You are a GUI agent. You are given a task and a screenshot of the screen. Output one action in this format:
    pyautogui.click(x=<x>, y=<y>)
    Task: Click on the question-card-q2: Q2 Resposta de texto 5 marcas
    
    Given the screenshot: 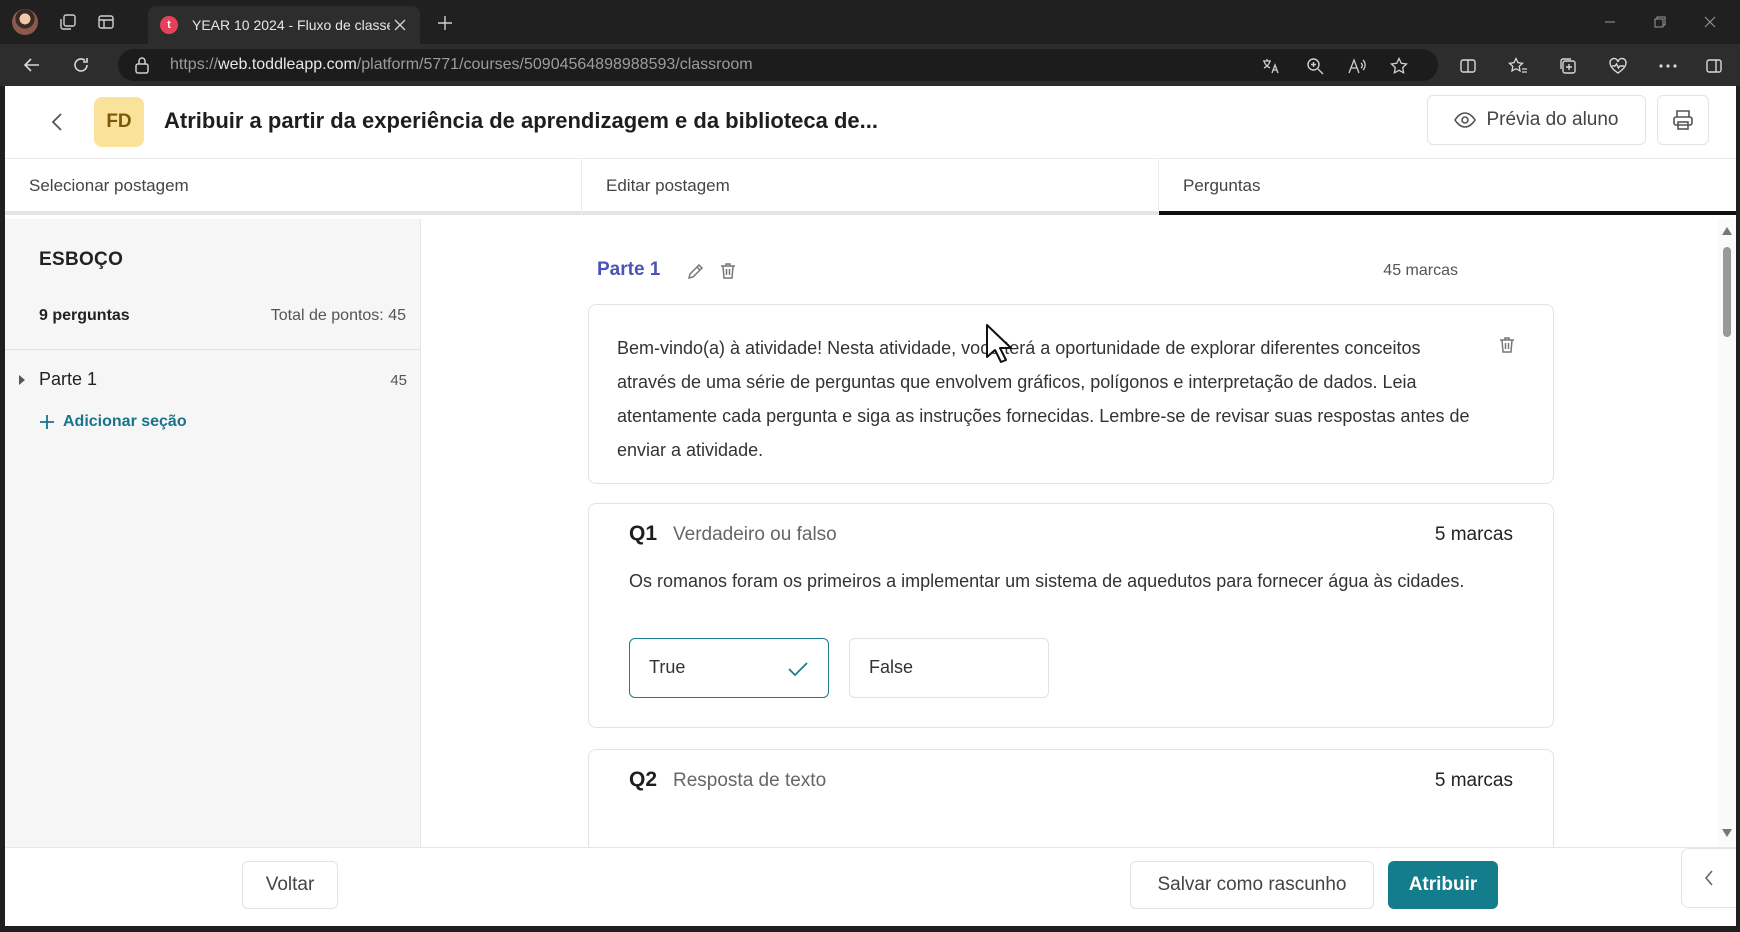 What is the action you would take?
    pyautogui.click(x=1071, y=798)
    